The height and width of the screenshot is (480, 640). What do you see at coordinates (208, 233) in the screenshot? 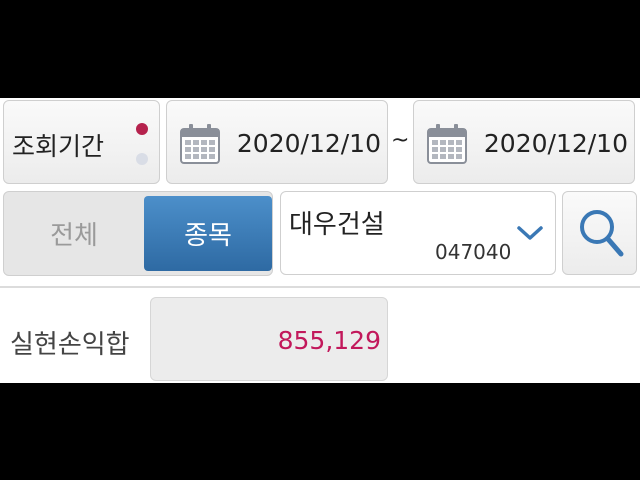
I see `scope-stock-button: 종목` at bounding box center [208, 233].